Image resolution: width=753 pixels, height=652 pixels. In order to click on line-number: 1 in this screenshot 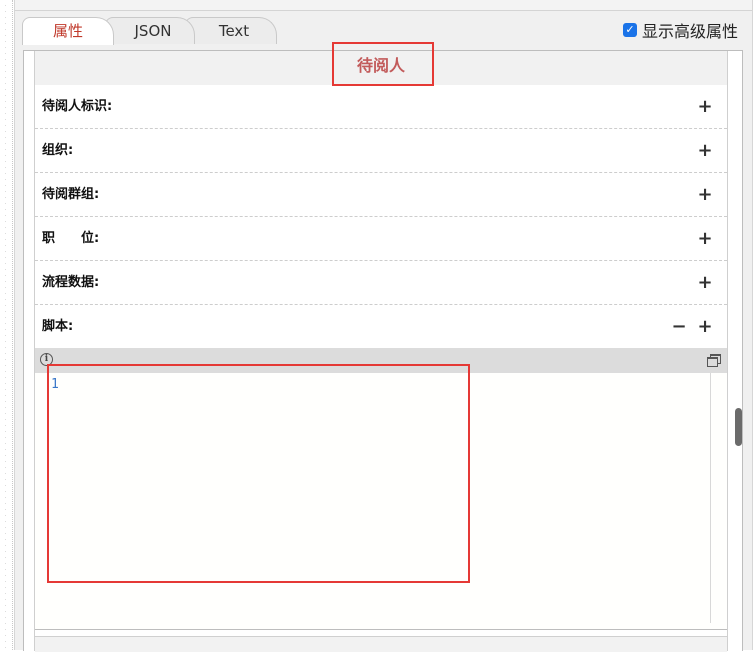, I will do `click(55, 384)`.